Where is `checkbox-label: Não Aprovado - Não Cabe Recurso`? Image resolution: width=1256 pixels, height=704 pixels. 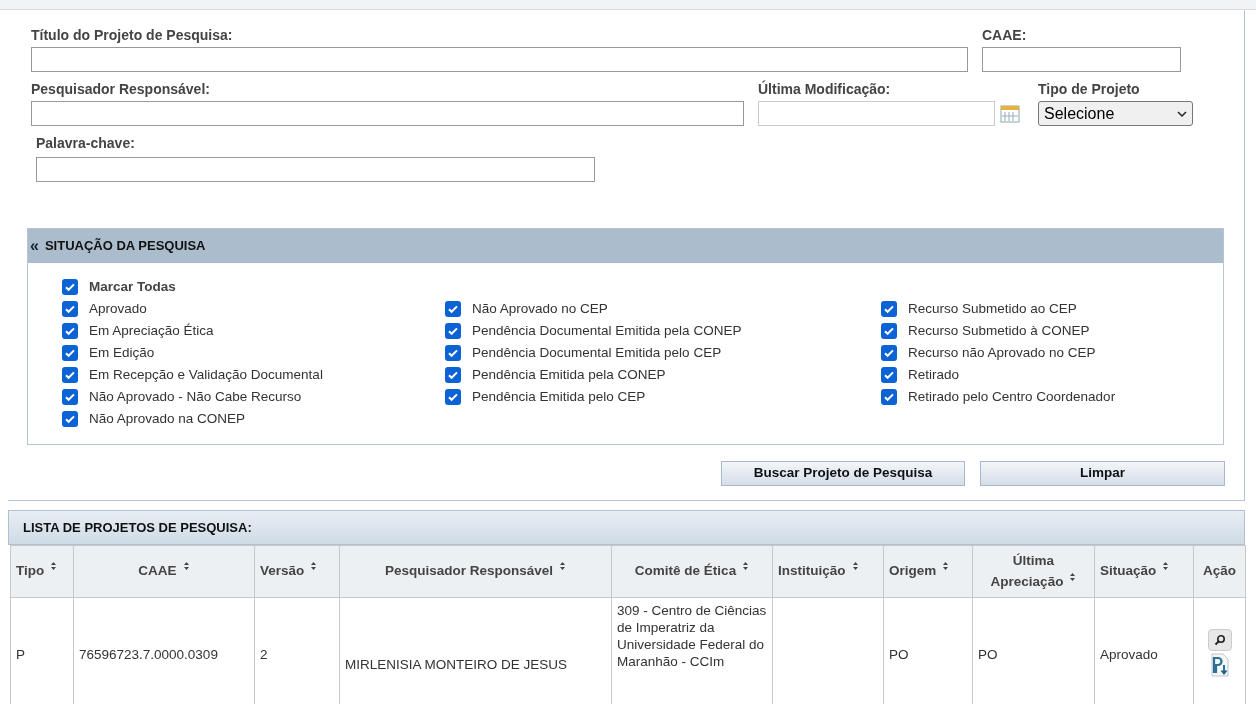 checkbox-label: Não Aprovado - Não Cabe Recurso is located at coordinates (195, 397).